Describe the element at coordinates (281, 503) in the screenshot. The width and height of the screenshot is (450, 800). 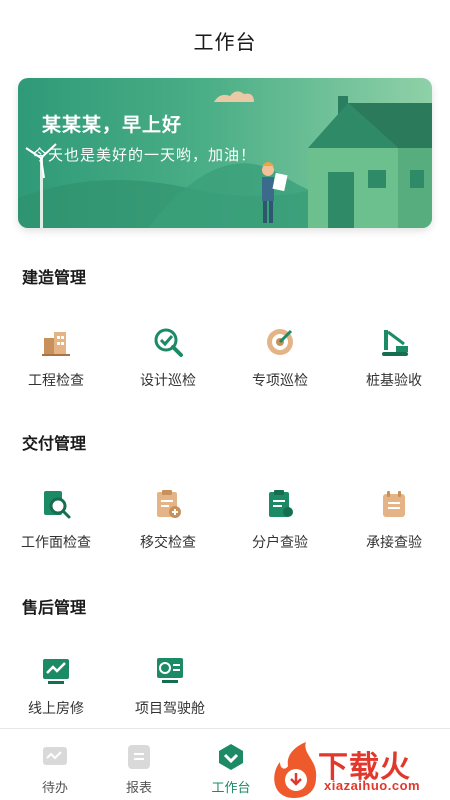
I see `clipboard-check-icon` at that location.